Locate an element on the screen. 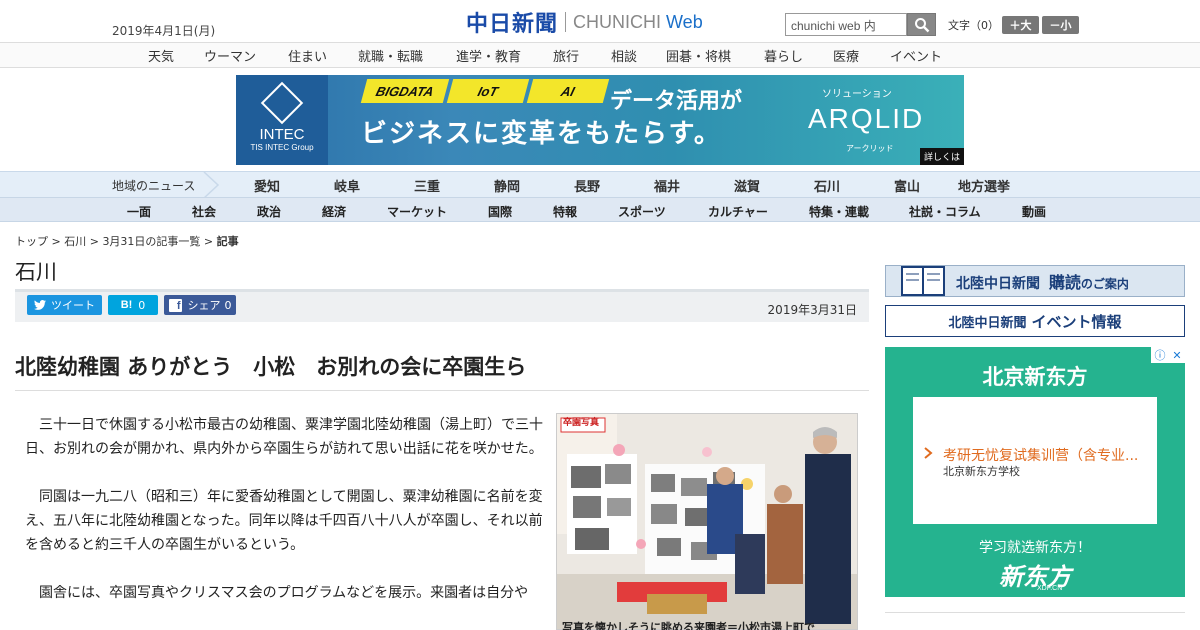 The height and width of the screenshot is (630, 1200). region-item: 地方選挙 is located at coordinates (984, 185).